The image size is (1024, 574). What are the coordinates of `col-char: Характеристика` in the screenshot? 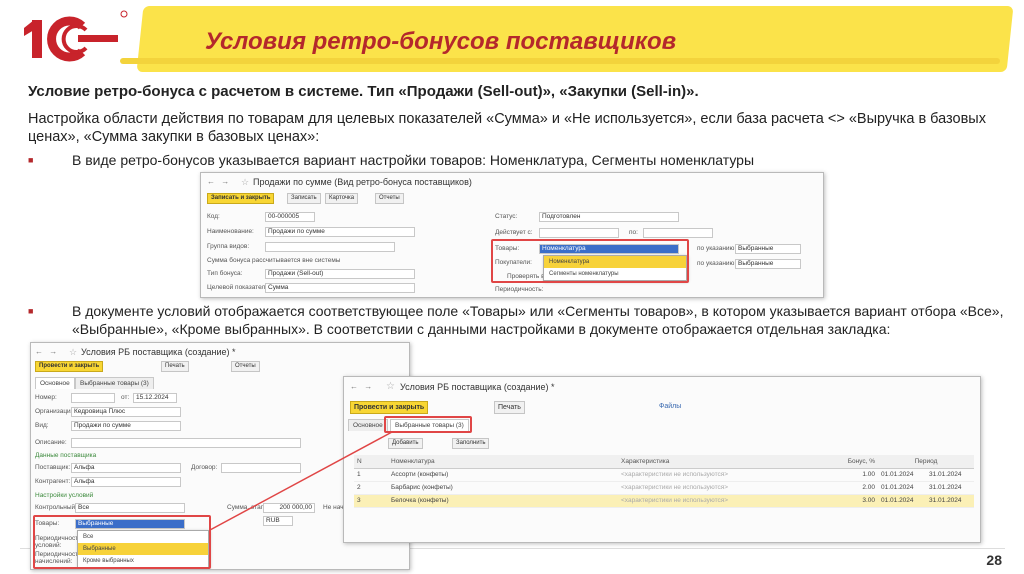 It's located at (728, 462).